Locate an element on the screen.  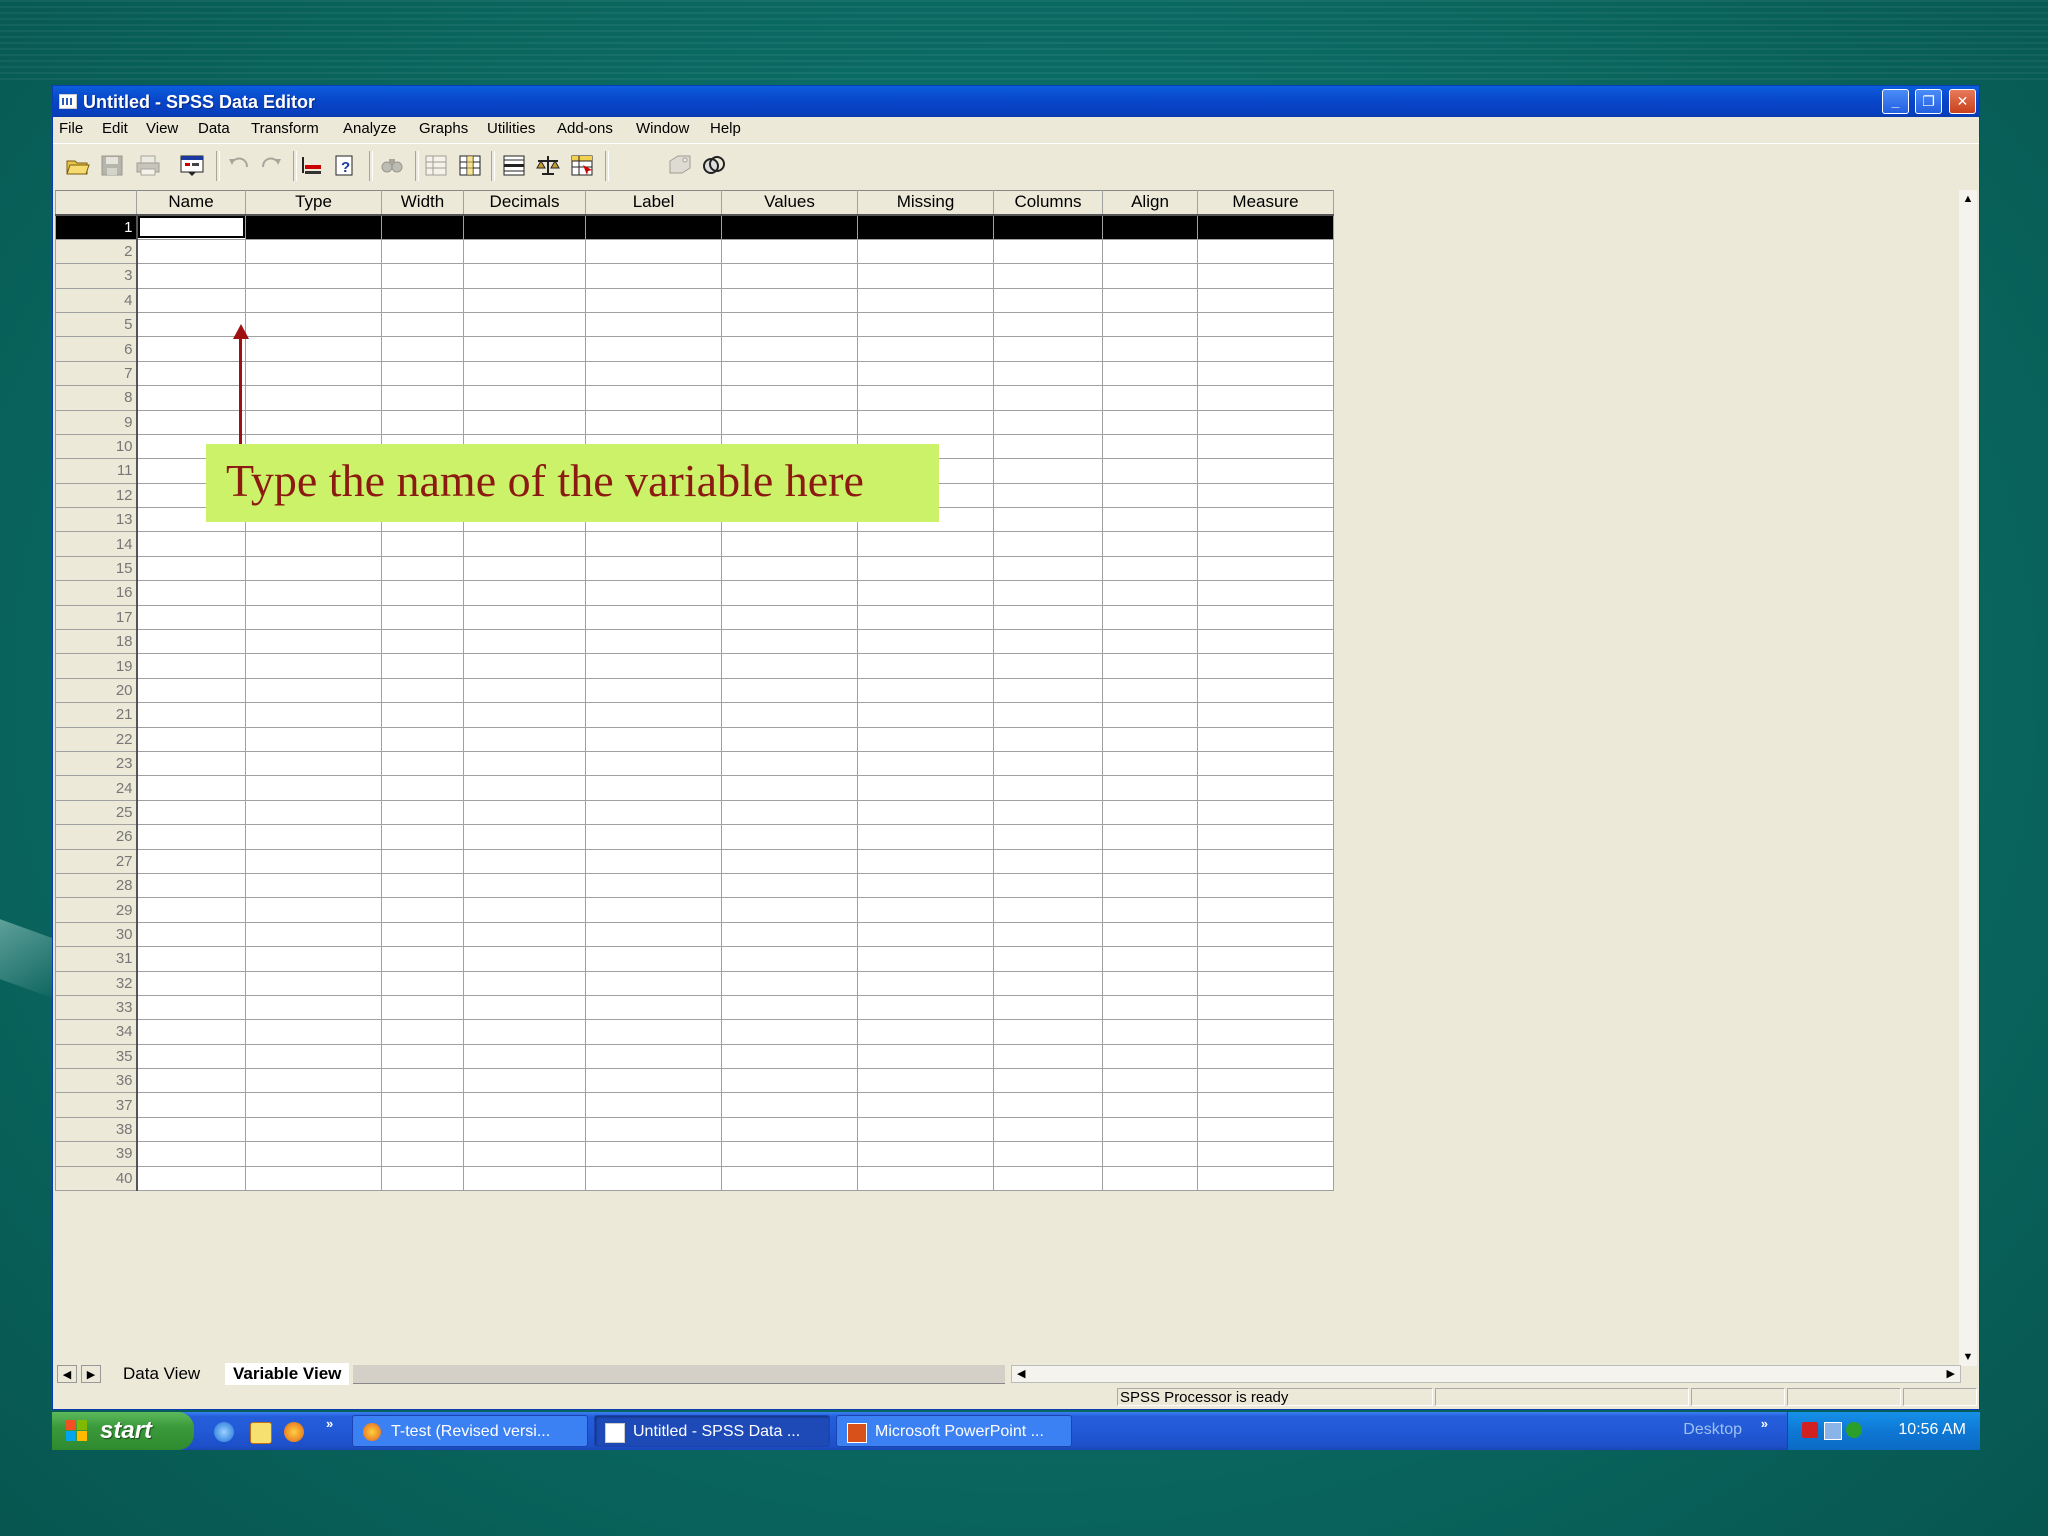
spss-app-icon is located at coordinates (68, 101).